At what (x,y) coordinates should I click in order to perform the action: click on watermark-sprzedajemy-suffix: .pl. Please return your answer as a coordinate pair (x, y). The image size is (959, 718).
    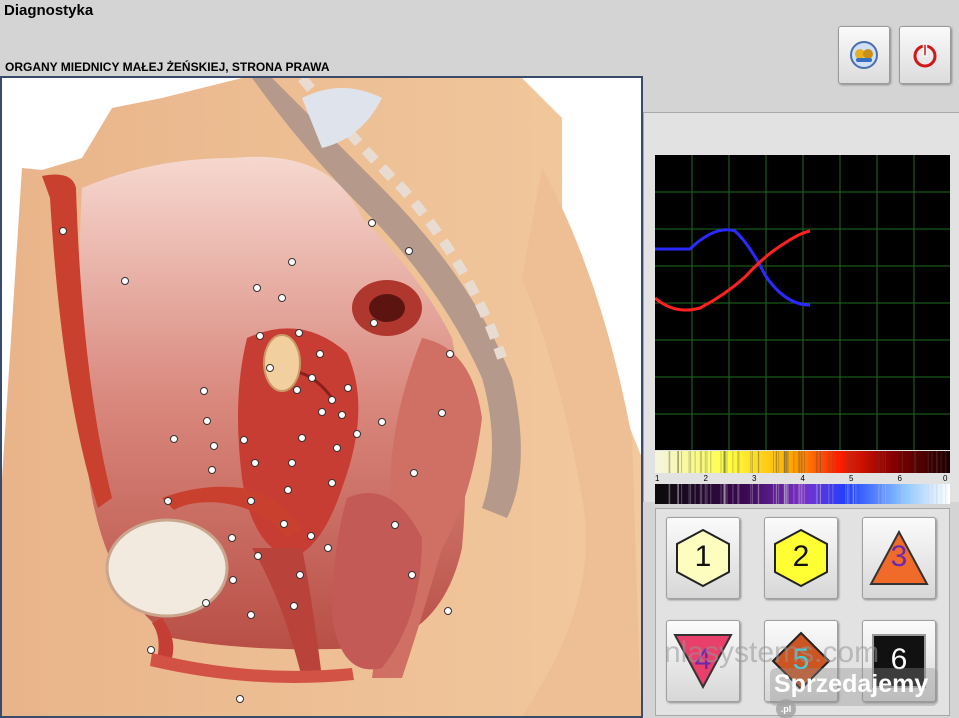
    Looking at the image, I should click on (786, 708).